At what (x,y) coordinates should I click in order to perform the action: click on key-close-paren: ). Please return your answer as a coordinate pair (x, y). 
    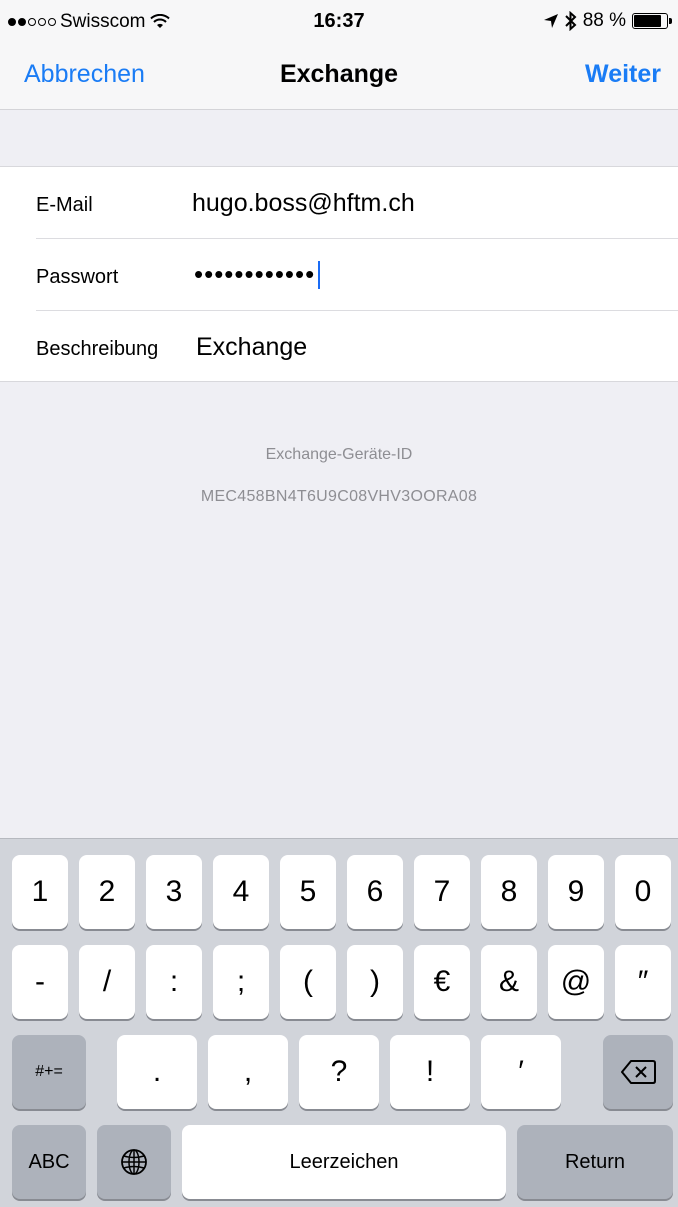
    Looking at the image, I should click on (375, 982).